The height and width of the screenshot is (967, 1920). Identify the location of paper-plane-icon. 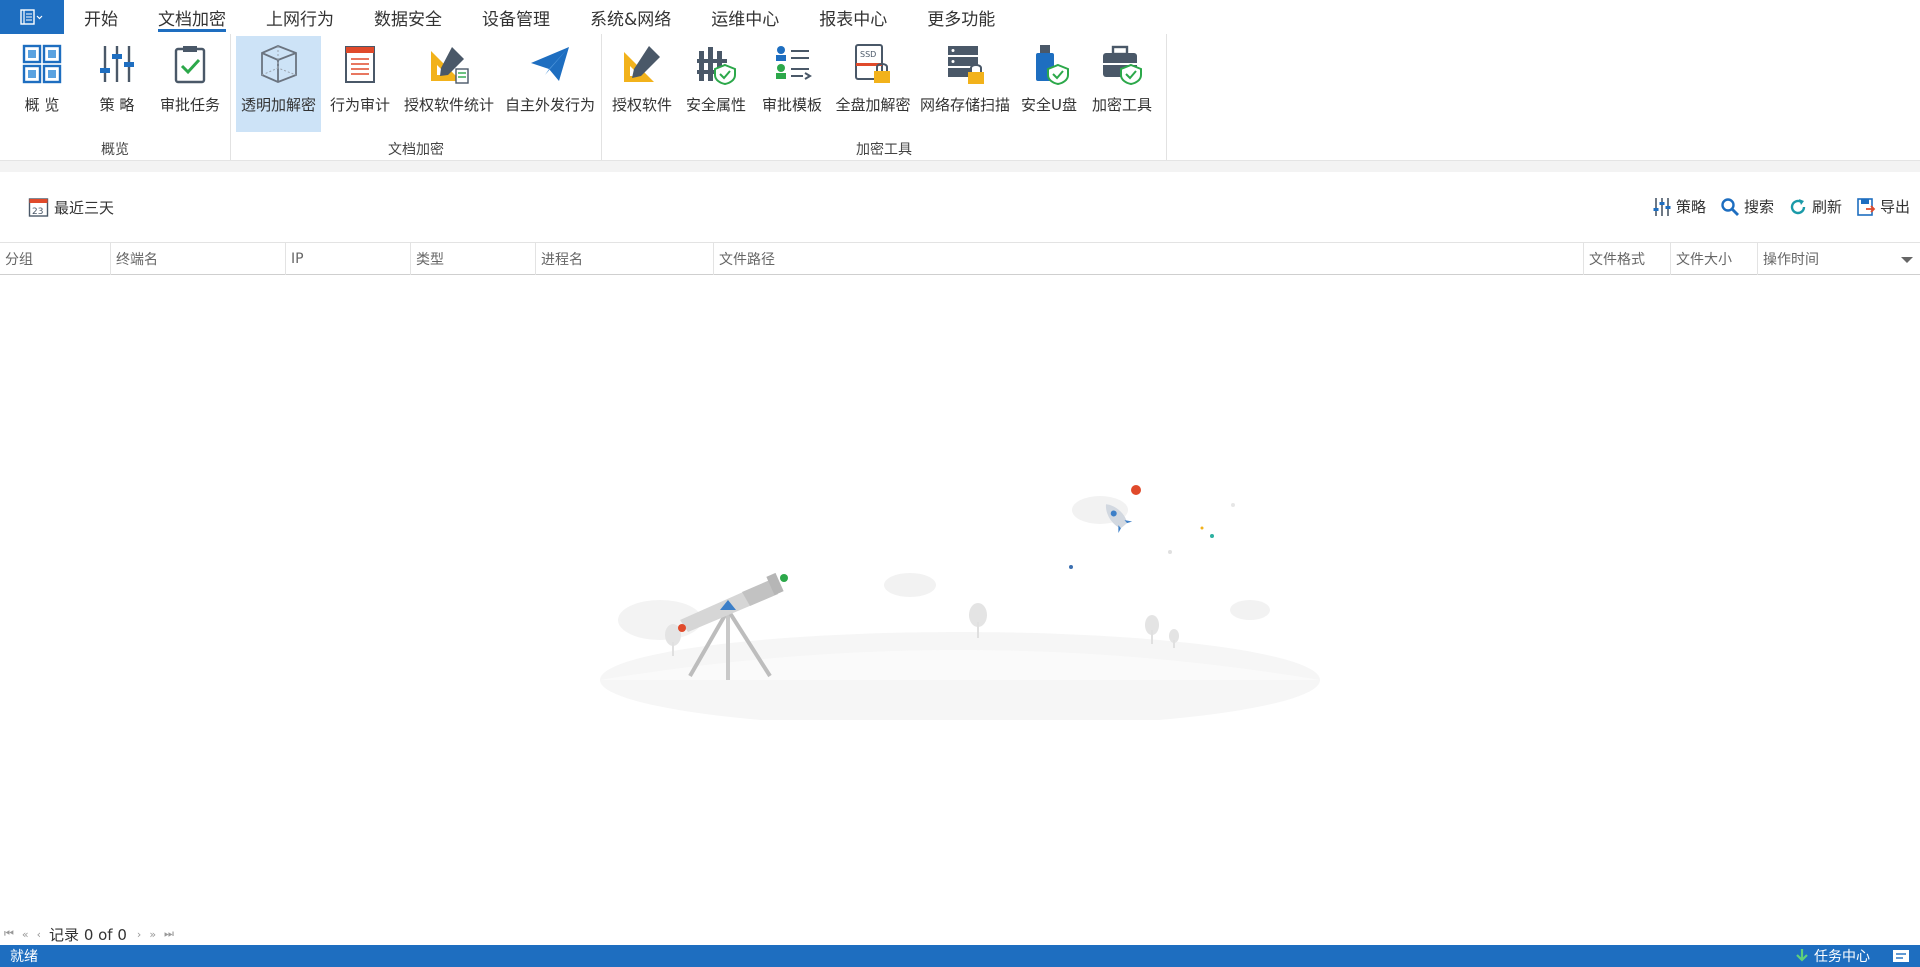
(550, 64).